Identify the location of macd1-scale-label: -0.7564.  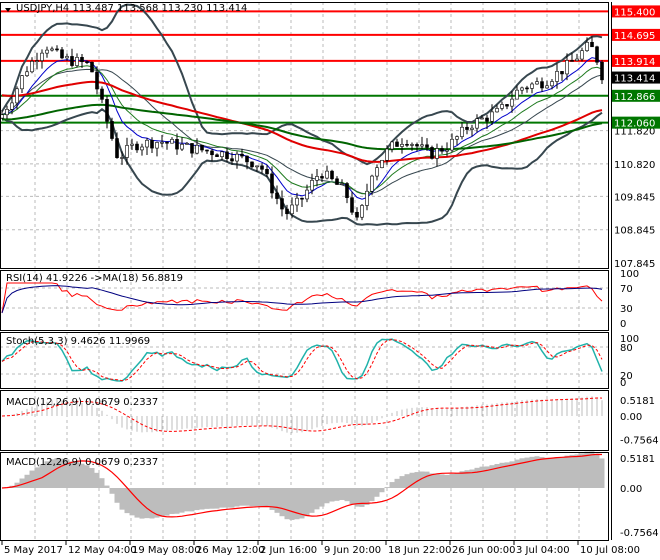
(639, 440).